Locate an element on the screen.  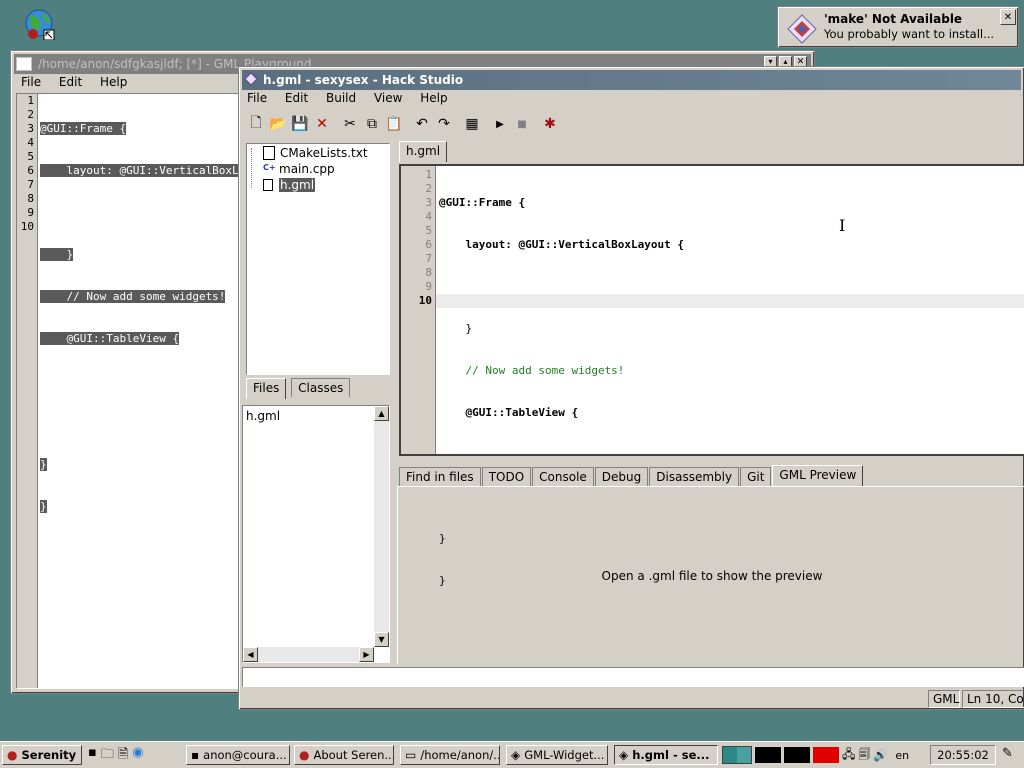
gml-icon: ◈ is located at coordinates (516, 755).